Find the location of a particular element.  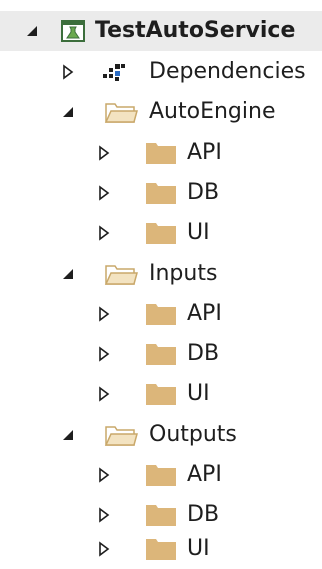

dependencies-icon is located at coordinates (114, 72).